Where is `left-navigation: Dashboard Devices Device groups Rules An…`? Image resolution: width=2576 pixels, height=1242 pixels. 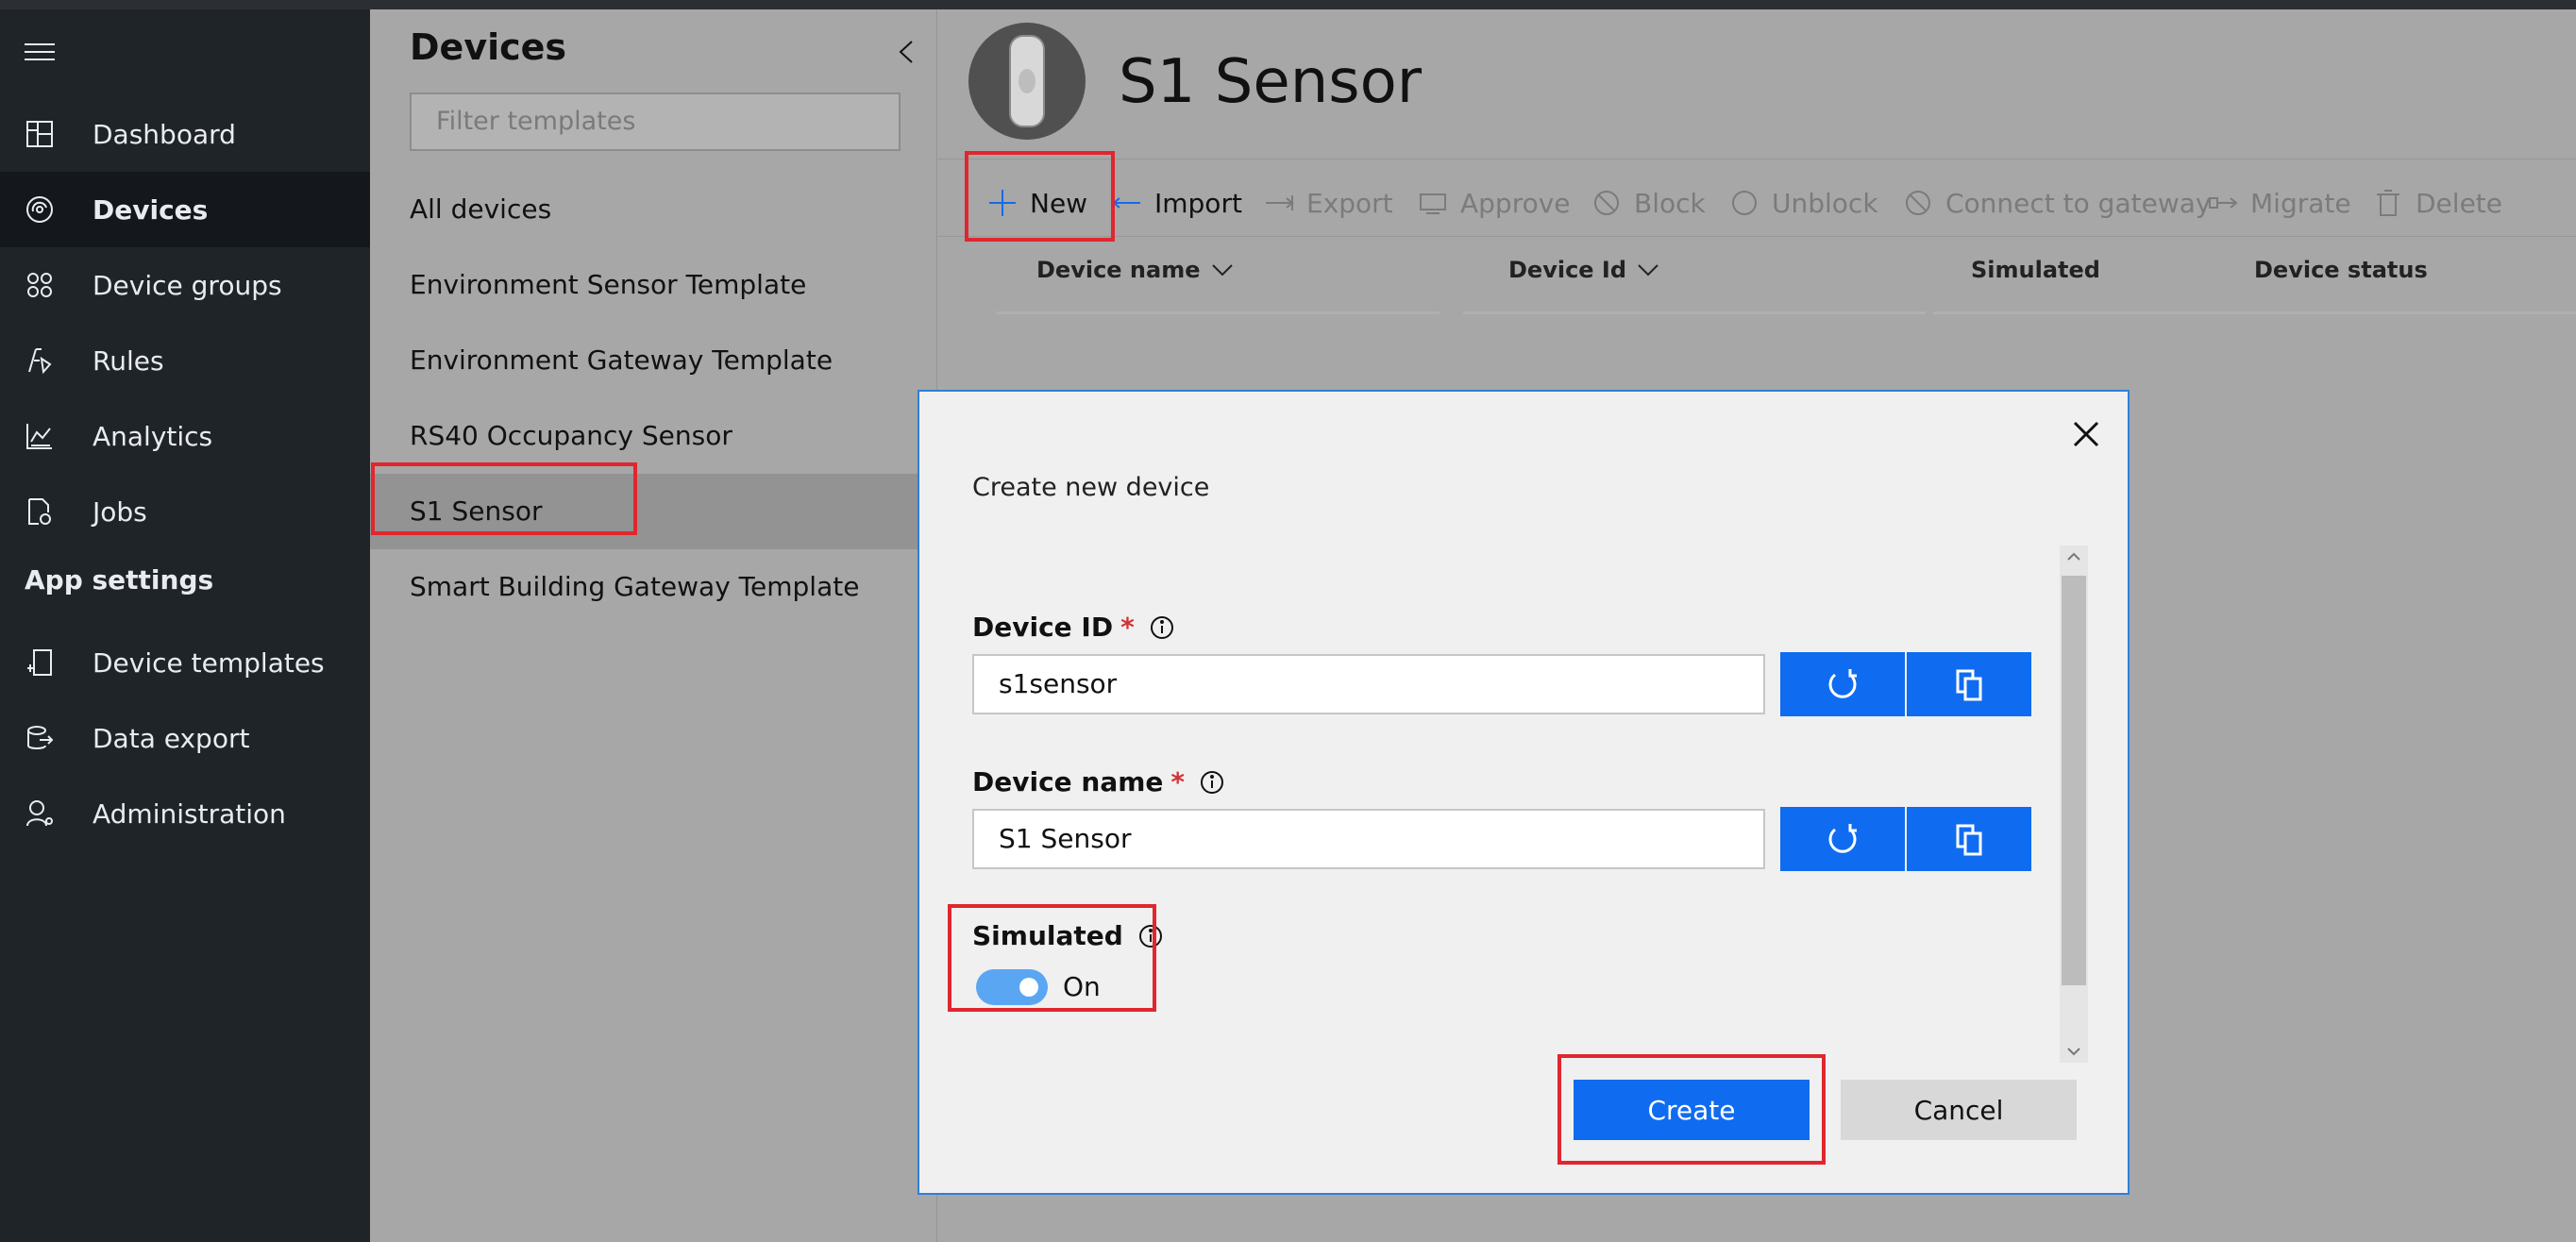 left-navigation: Dashboard Devices Device groups Rules An… is located at coordinates (185, 625).